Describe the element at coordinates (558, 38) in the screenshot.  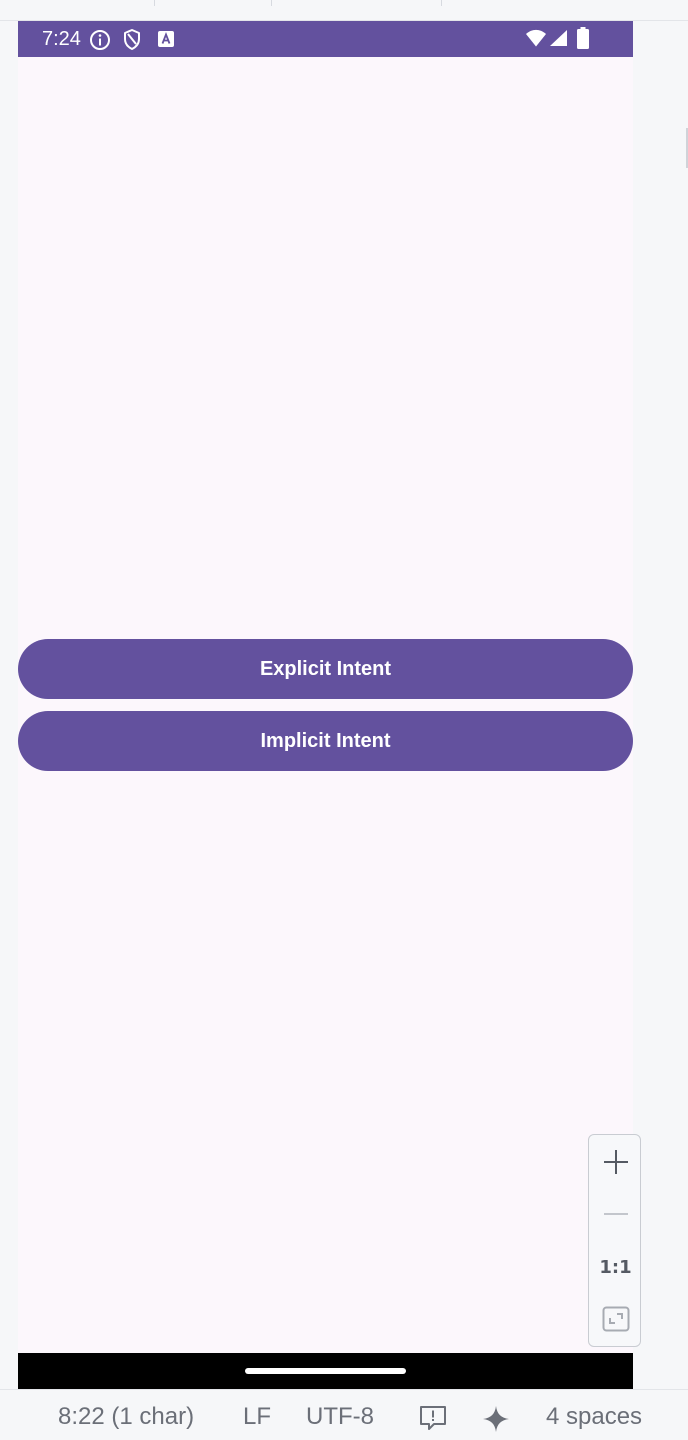
I see `signal-icon` at that location.